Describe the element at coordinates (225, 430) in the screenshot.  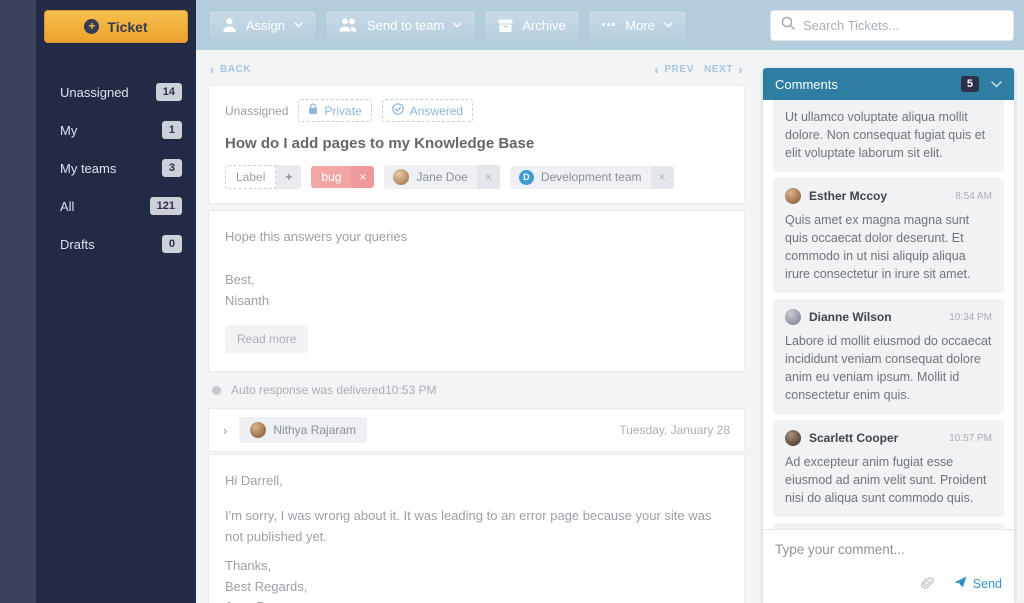
I see `expand-chevron-icon: ›` at that location.